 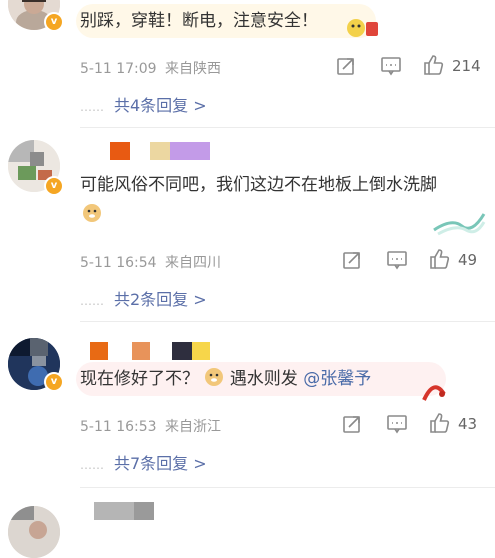 What do you see at coordinates (118, 69) in the screenshot?
I see `comment-time: 5-11 17:09` at bounding box center [118, 69].